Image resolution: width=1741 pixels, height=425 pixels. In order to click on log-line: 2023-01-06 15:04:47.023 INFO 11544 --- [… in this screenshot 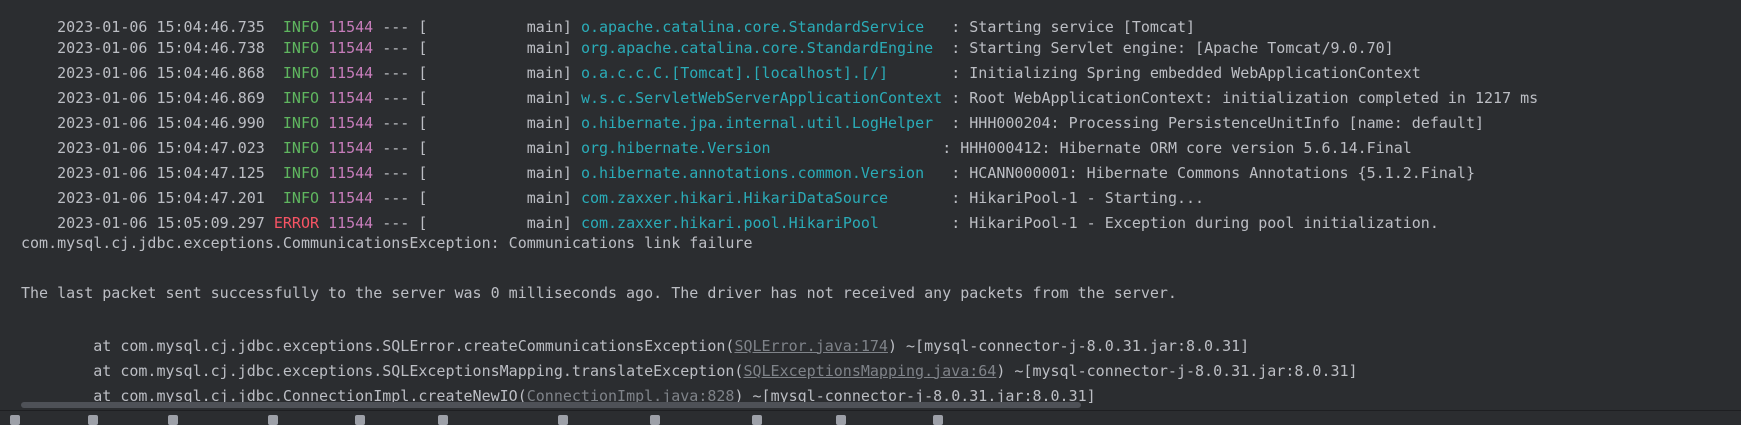, I will do `click(716, 132)`.